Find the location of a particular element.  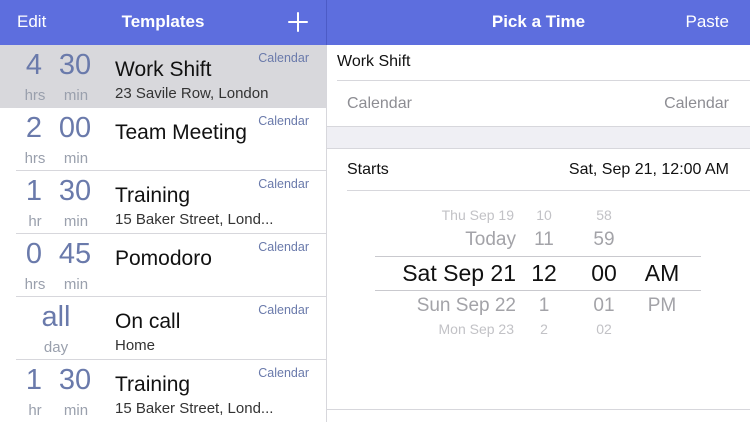

templates-navbar: Edit Templates is located at coordinates (163, 22).